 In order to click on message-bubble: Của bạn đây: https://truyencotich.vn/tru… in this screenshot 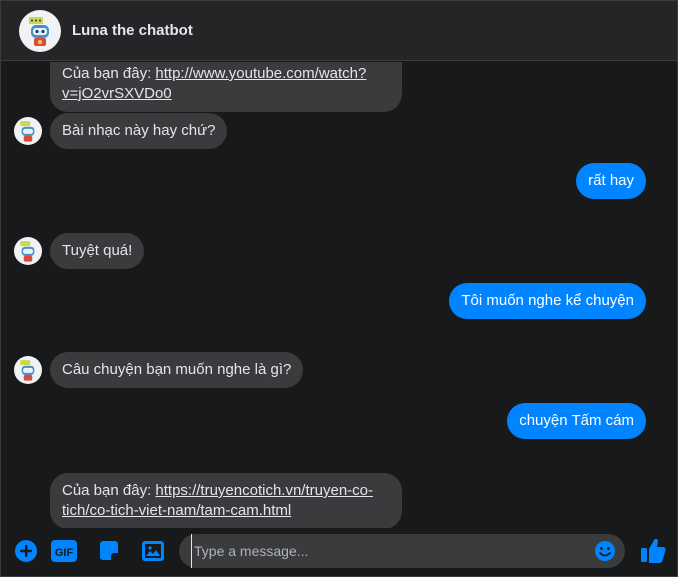, I will do `click(226, 500)`.